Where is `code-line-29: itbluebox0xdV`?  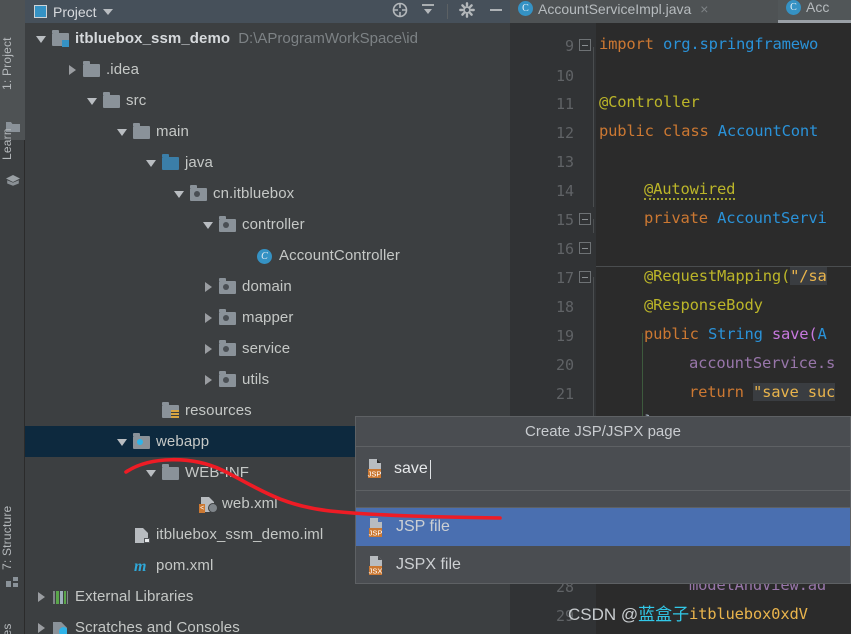
code-line-29: itbluebox0xdV is located at coordinates (748, 614).